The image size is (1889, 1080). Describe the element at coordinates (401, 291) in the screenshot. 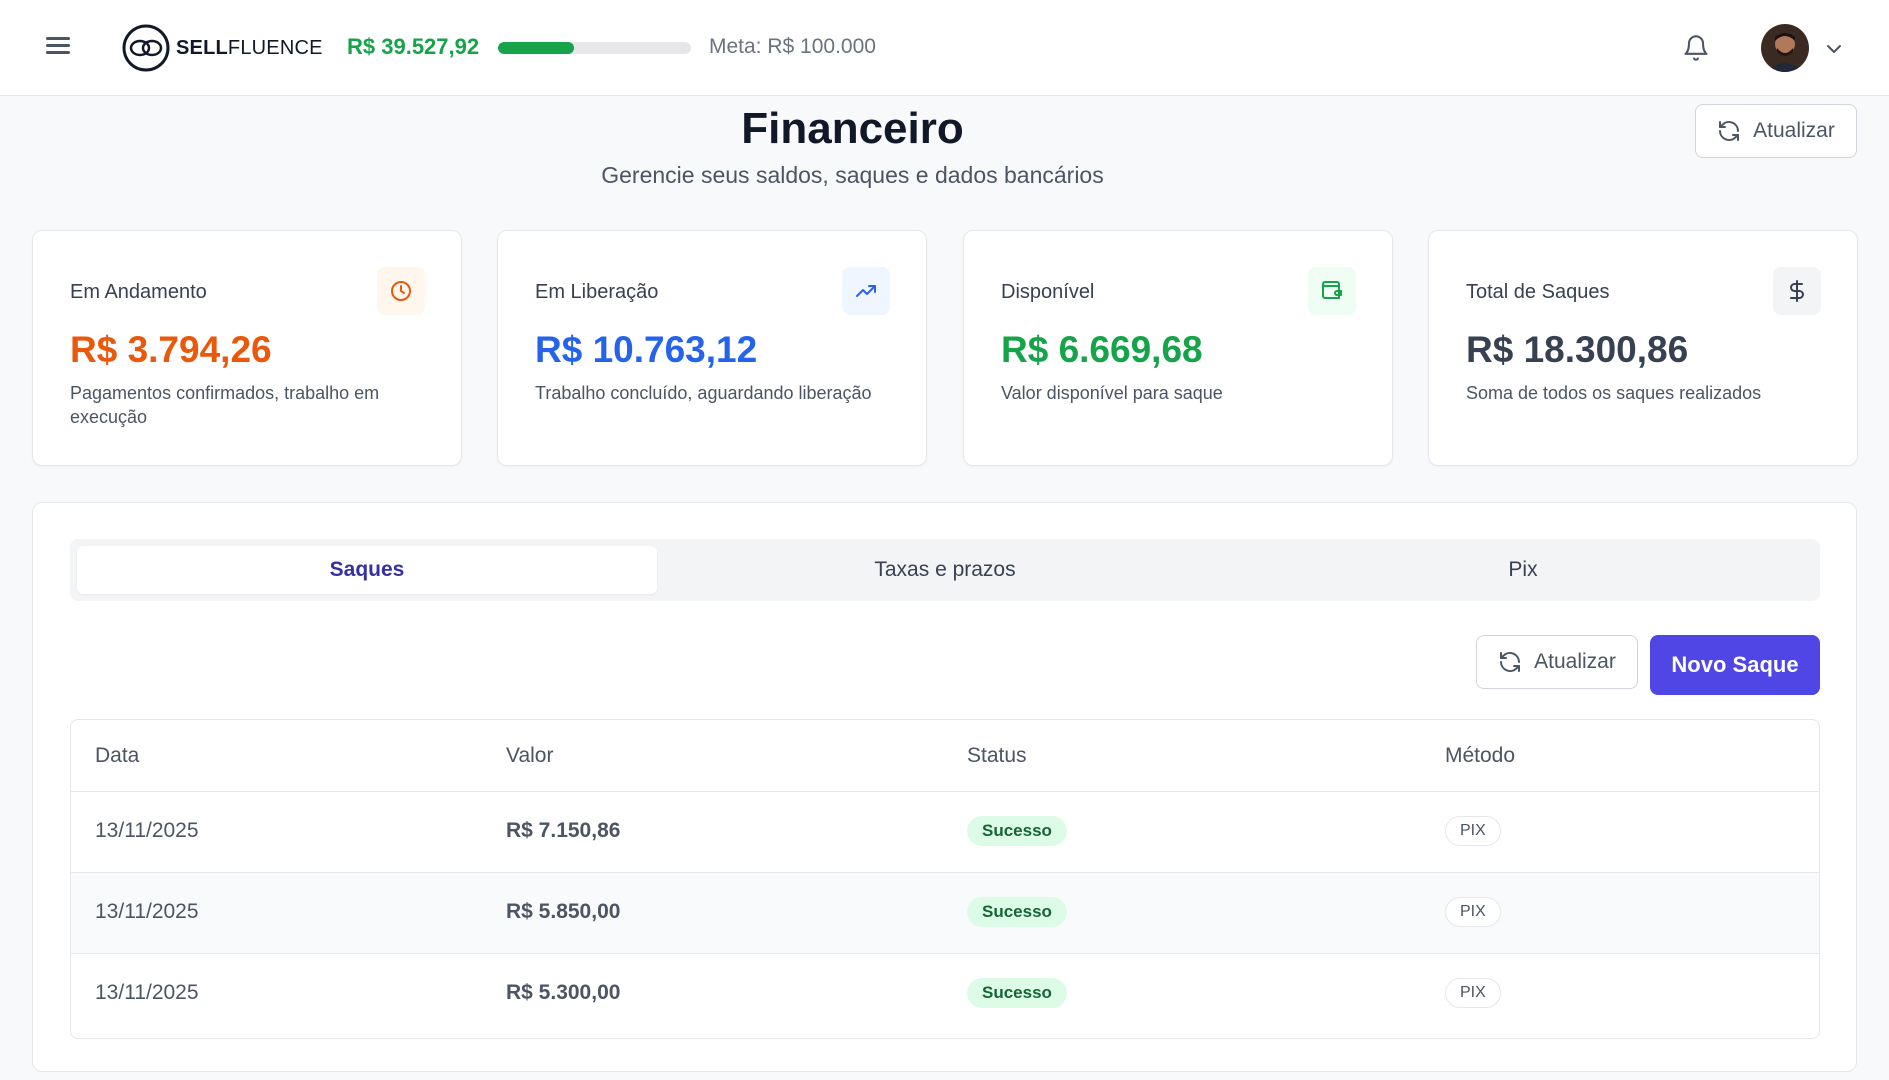

I see `clock-icon` at that location.